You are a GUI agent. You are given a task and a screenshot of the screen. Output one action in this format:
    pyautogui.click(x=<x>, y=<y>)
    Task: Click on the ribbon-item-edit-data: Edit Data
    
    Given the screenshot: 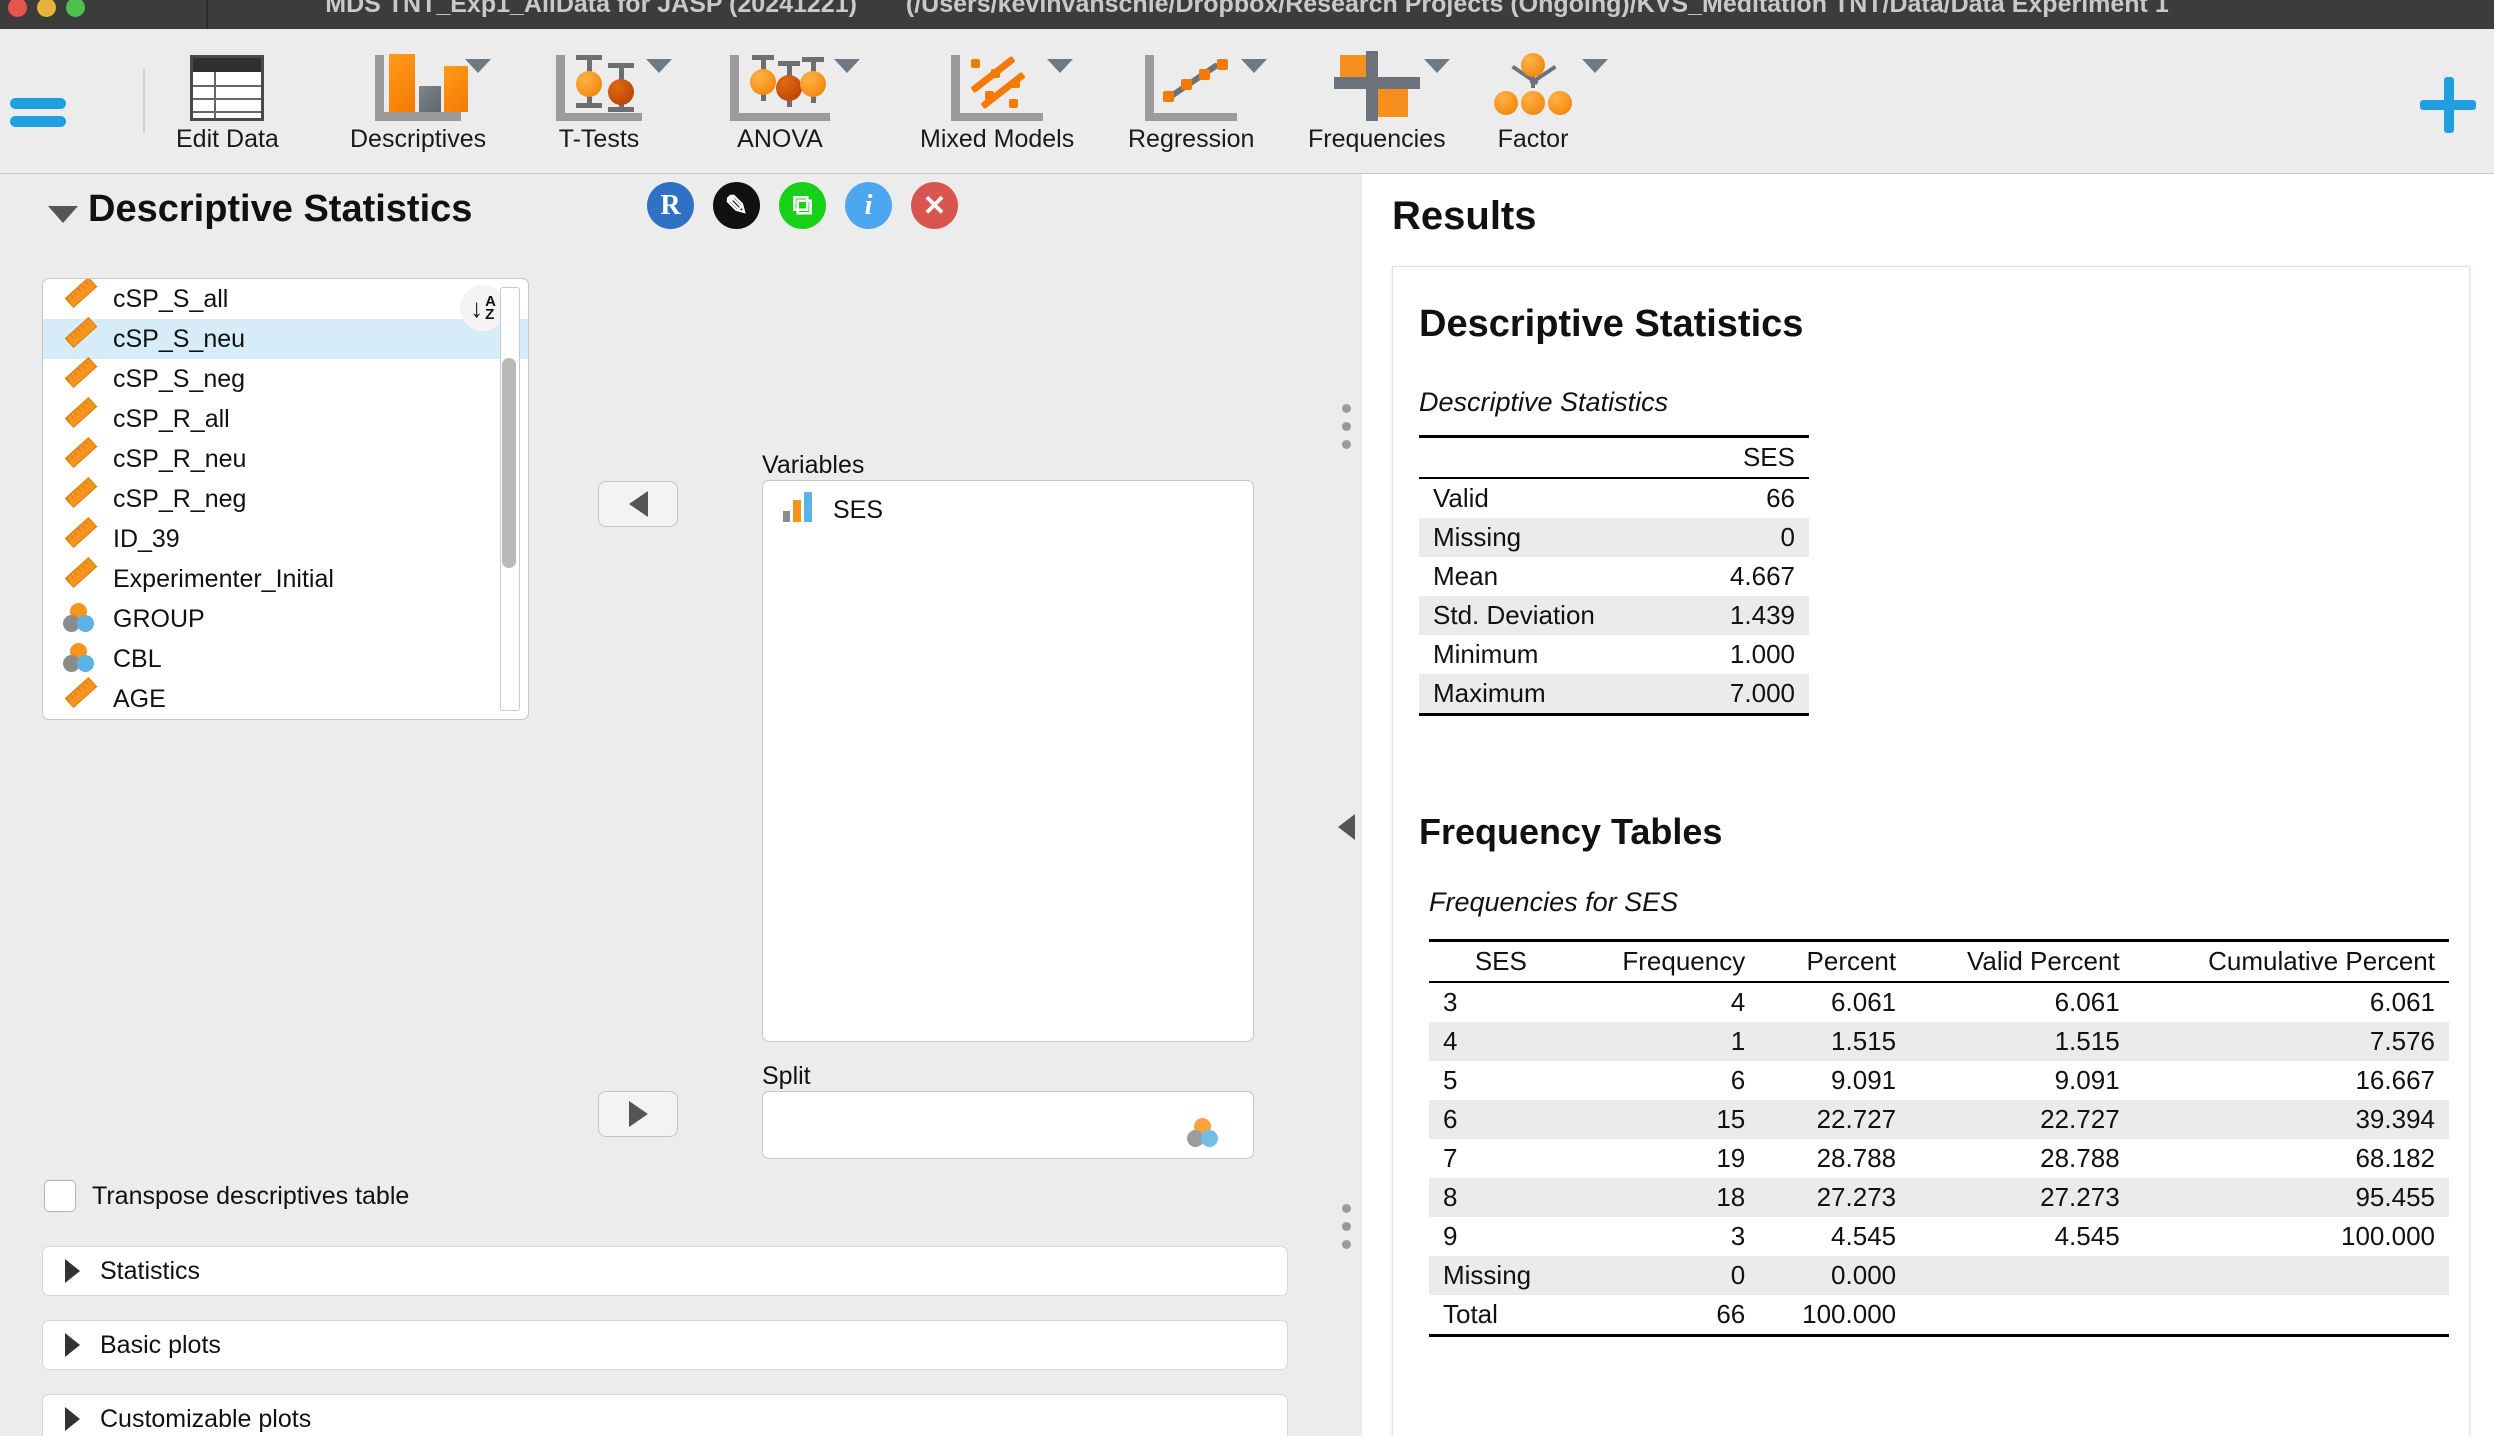 What is the action you would take?
    pyautogui.click(x=227, y=108)
    